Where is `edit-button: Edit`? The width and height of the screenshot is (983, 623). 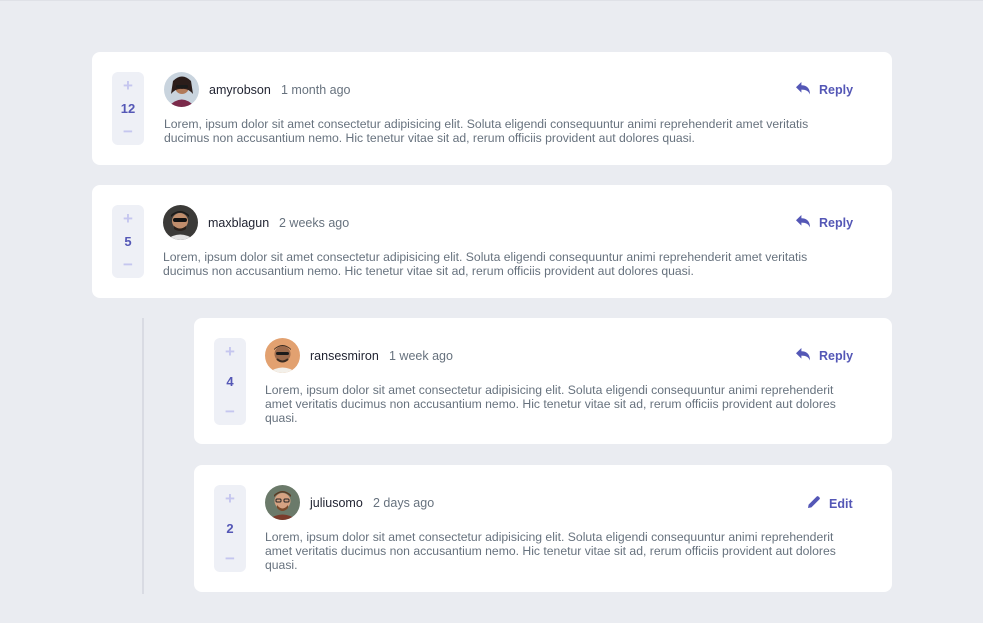
edit-button: Edit is located at coordinates (830, 503).